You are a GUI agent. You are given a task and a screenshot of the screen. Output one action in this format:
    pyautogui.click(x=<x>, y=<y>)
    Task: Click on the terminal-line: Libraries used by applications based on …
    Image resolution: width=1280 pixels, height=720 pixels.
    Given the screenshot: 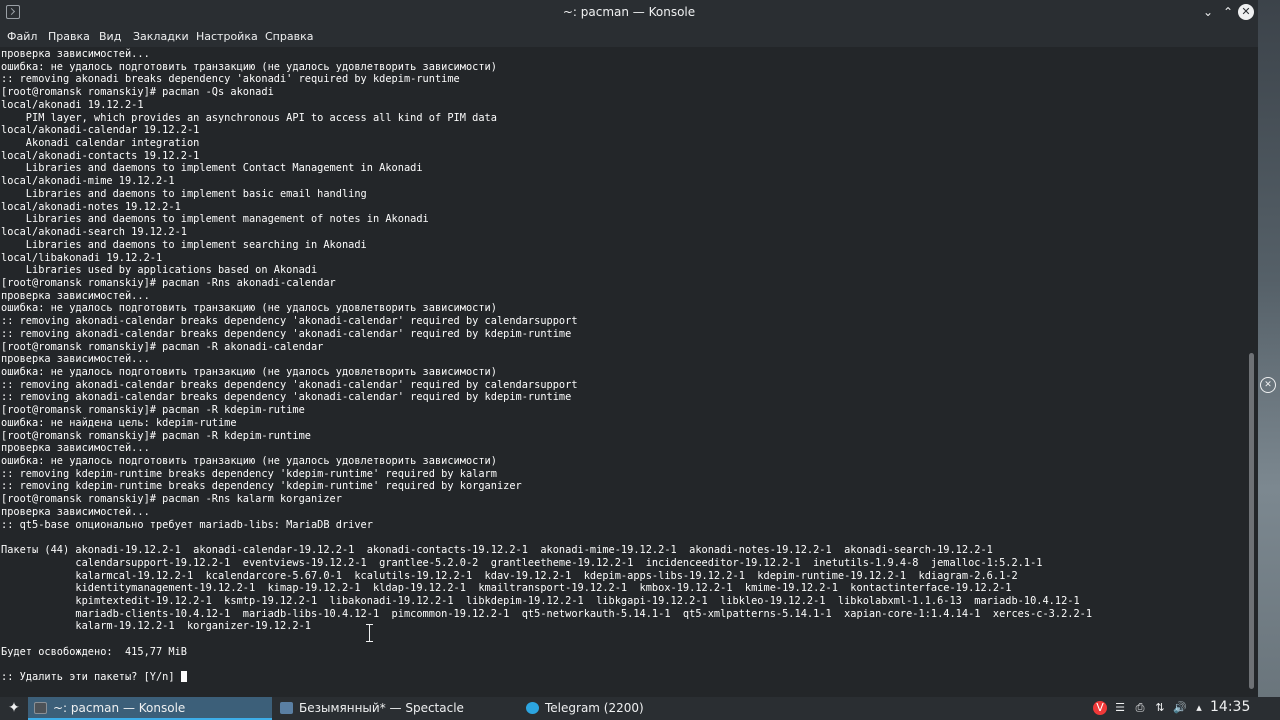 What is the action you would take?
    pyautogui.click(x=159, y=270)
    